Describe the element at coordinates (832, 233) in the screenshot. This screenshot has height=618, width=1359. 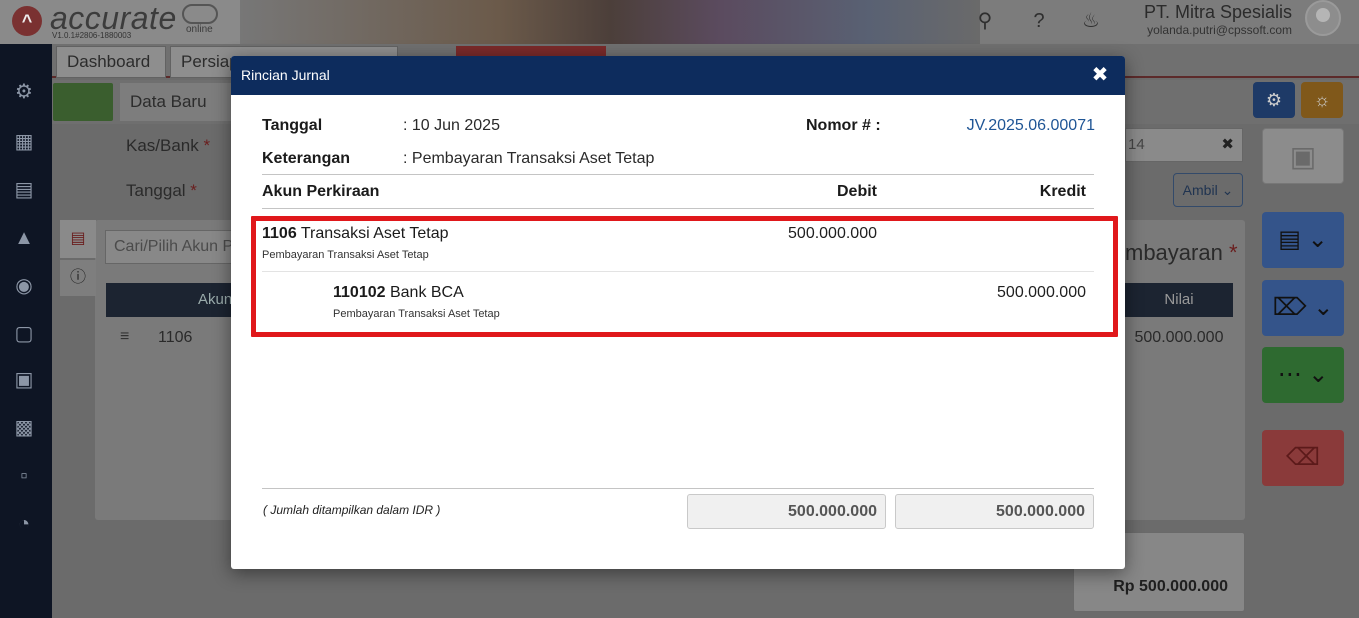
I see `entry-debit: 500.000.000` at that location.